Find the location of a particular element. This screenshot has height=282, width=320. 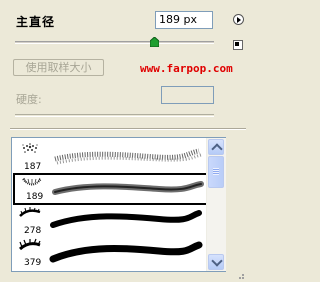

watermark-text: www.farpop.com is located at coordinates (186, 68).